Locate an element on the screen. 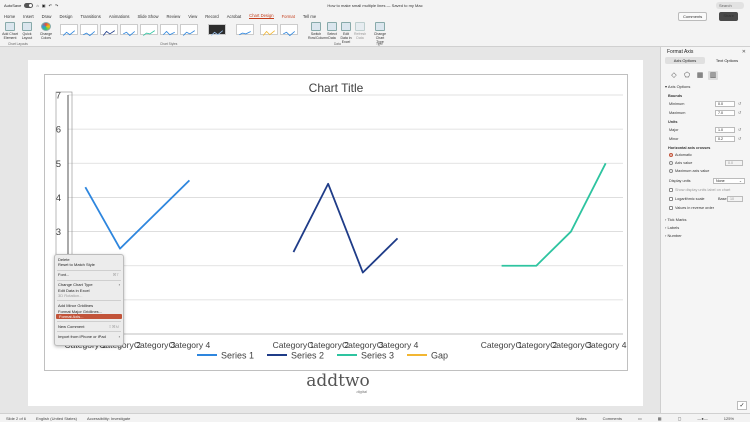 Image resolution: width=750 pixels, height=422 pixels. share-button: Share is located at coordinates (728, 16).